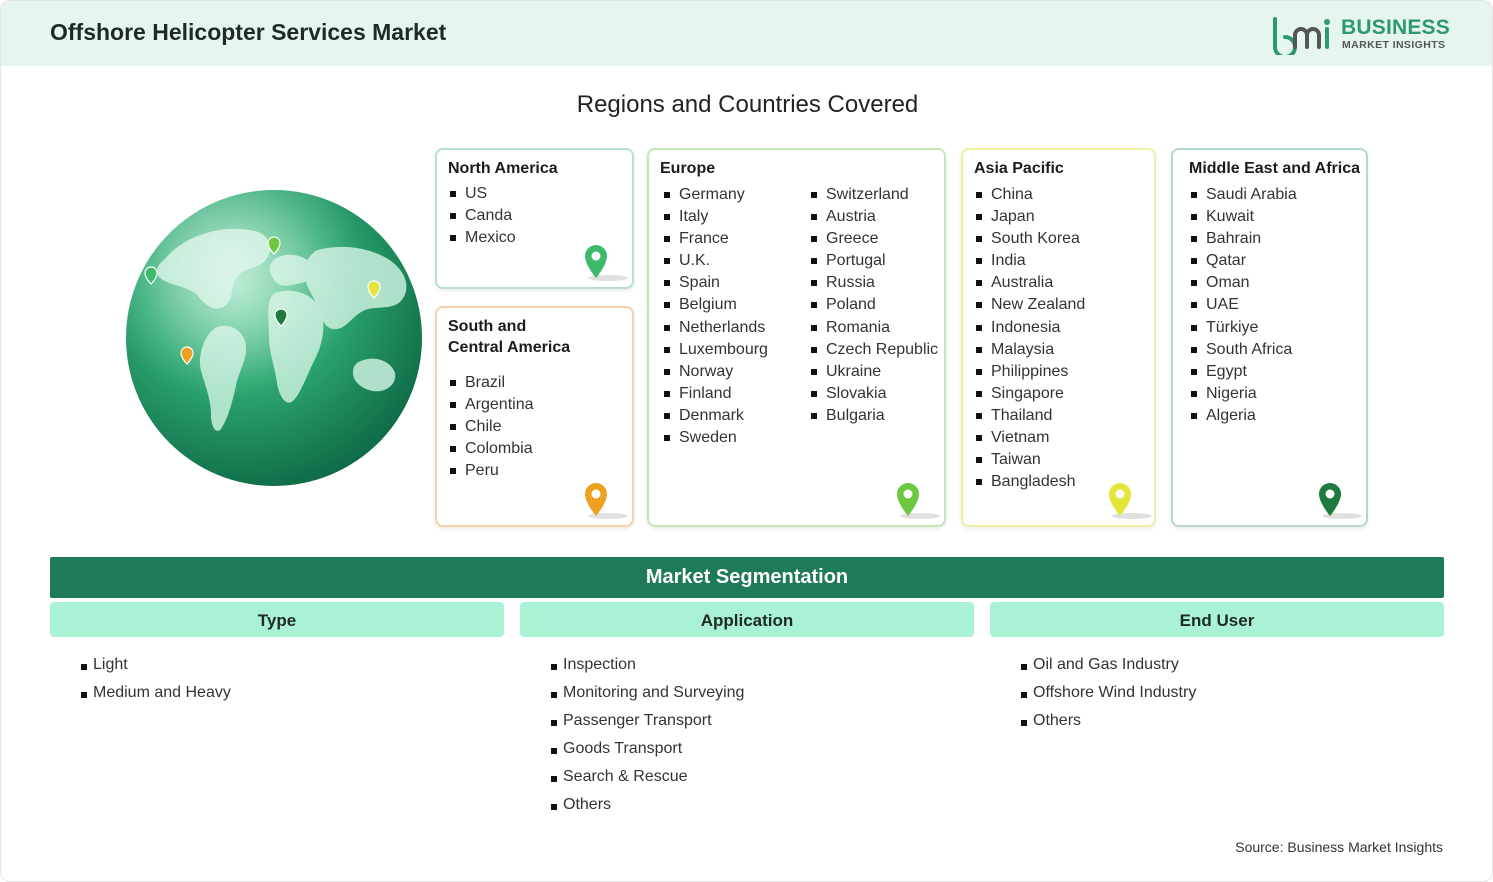 Image resolution: width=1493 pixels, height=882 pixels. What do you see at coordinates (491, 471) in the screenshot?
I see `country-item: Peru` at bounding box center [491, 471].